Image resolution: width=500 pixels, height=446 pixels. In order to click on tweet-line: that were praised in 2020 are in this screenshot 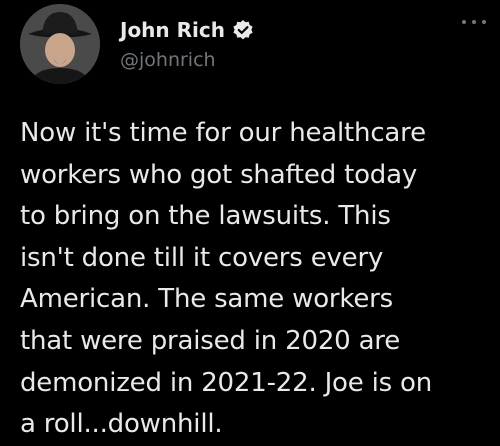, I will do `click(210, 340)`.